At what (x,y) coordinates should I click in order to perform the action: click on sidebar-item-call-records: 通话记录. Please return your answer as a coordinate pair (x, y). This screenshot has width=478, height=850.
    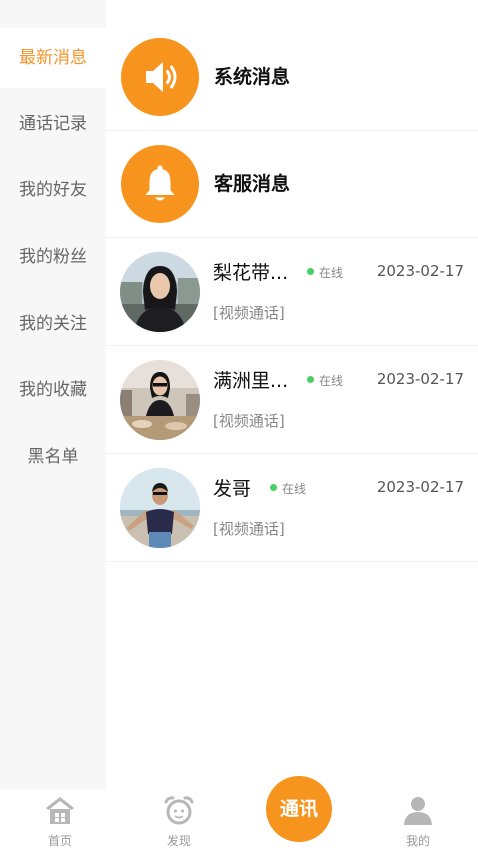
    Looking at the image, I should click on (53, 124).